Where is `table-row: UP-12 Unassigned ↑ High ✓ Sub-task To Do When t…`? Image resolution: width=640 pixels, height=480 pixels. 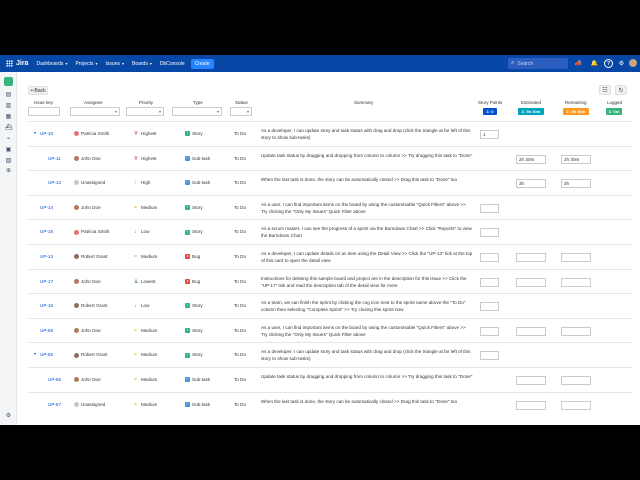 table-row: UP-12 Unassigned ↑ High ✓ Sub-task To Do When t… is located at coordinates (330, 182).